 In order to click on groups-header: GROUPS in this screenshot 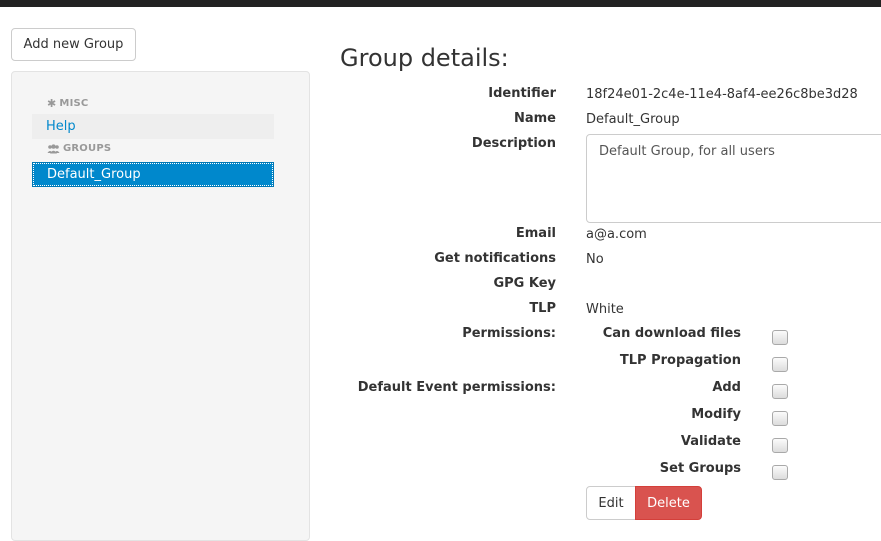, I will do `click(79, 148)`.